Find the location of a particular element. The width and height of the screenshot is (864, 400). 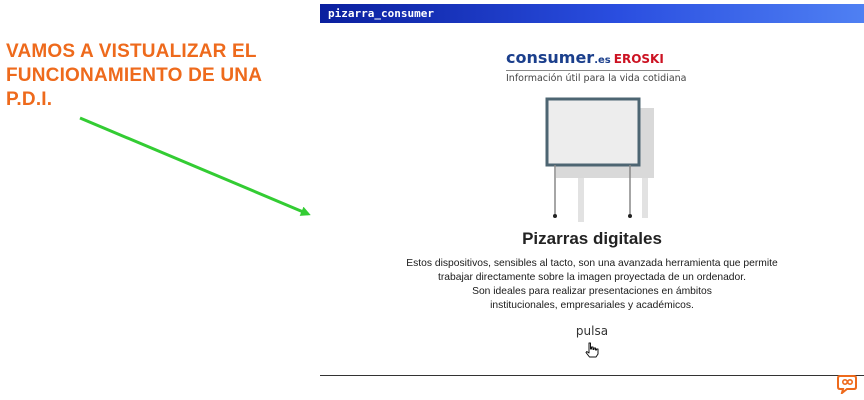

page-title: Pizarras digitales is located at coordinates (592, 238).